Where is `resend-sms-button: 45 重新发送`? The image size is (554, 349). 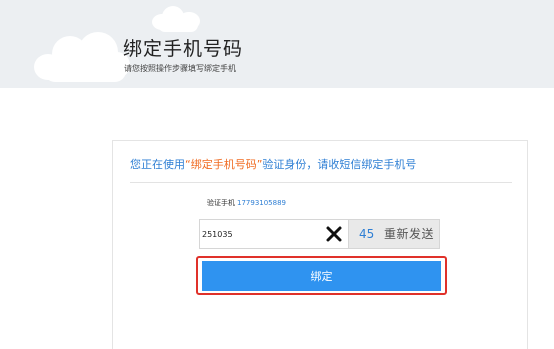 resend-sms-button: 45 重新发送 is located at coordinates (394, 234).